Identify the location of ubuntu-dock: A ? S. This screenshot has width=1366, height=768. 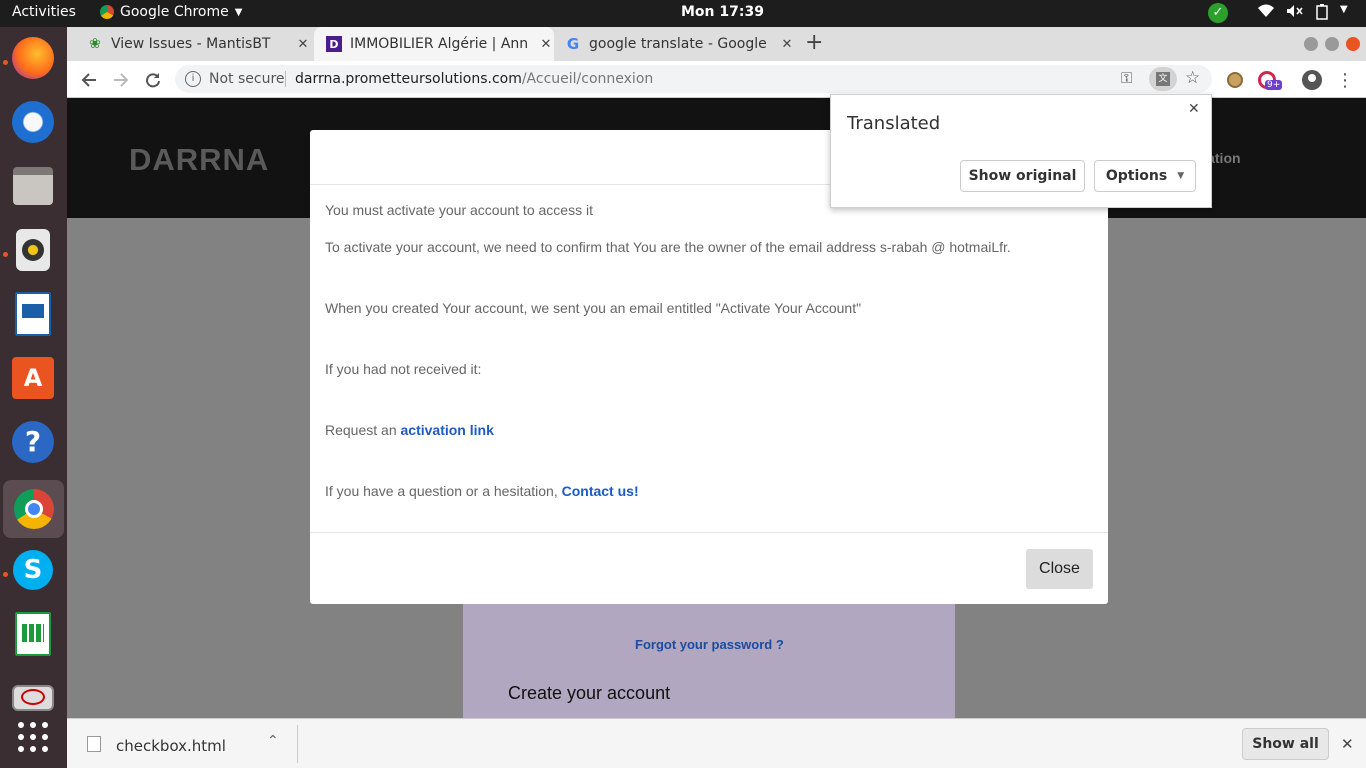
(33, 397).